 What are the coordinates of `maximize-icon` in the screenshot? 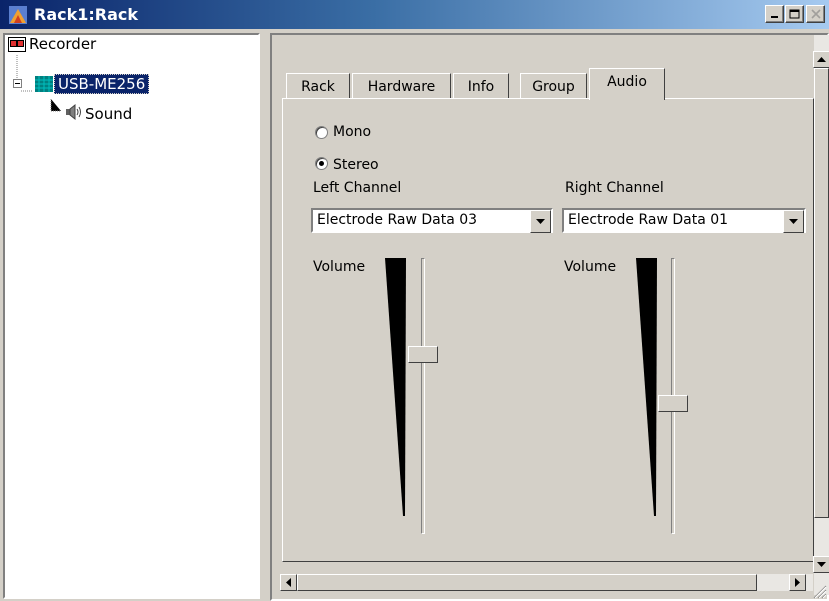 It's located at (794, 14).